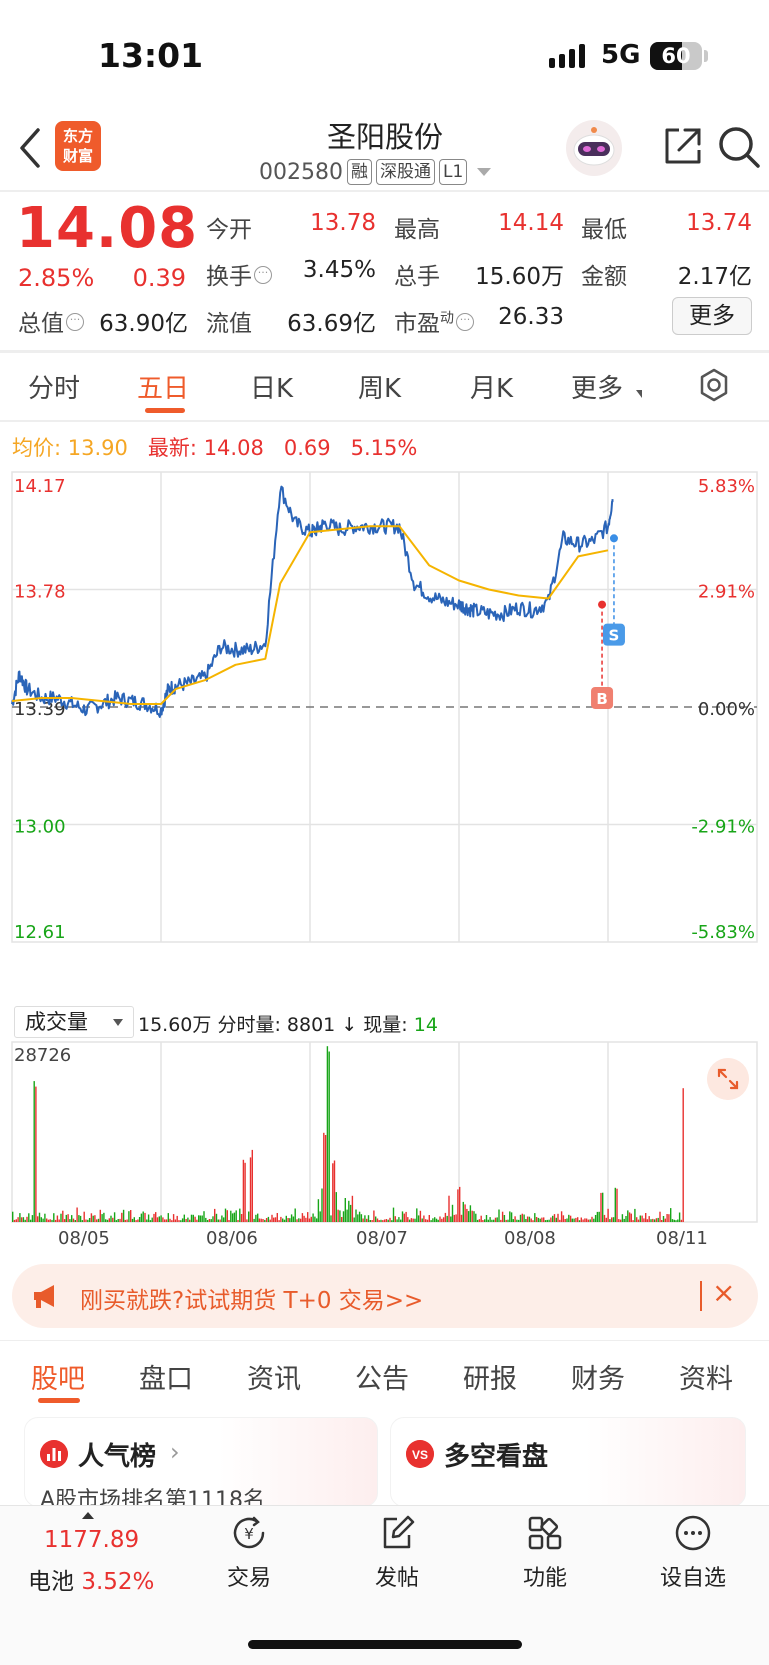 The width and height of the screenshot is (769, 1665). Describe the element at coordinates (375, 172) in the screenshot. I see `stock-code-row: 002580 融 深股通 L1` at that location.